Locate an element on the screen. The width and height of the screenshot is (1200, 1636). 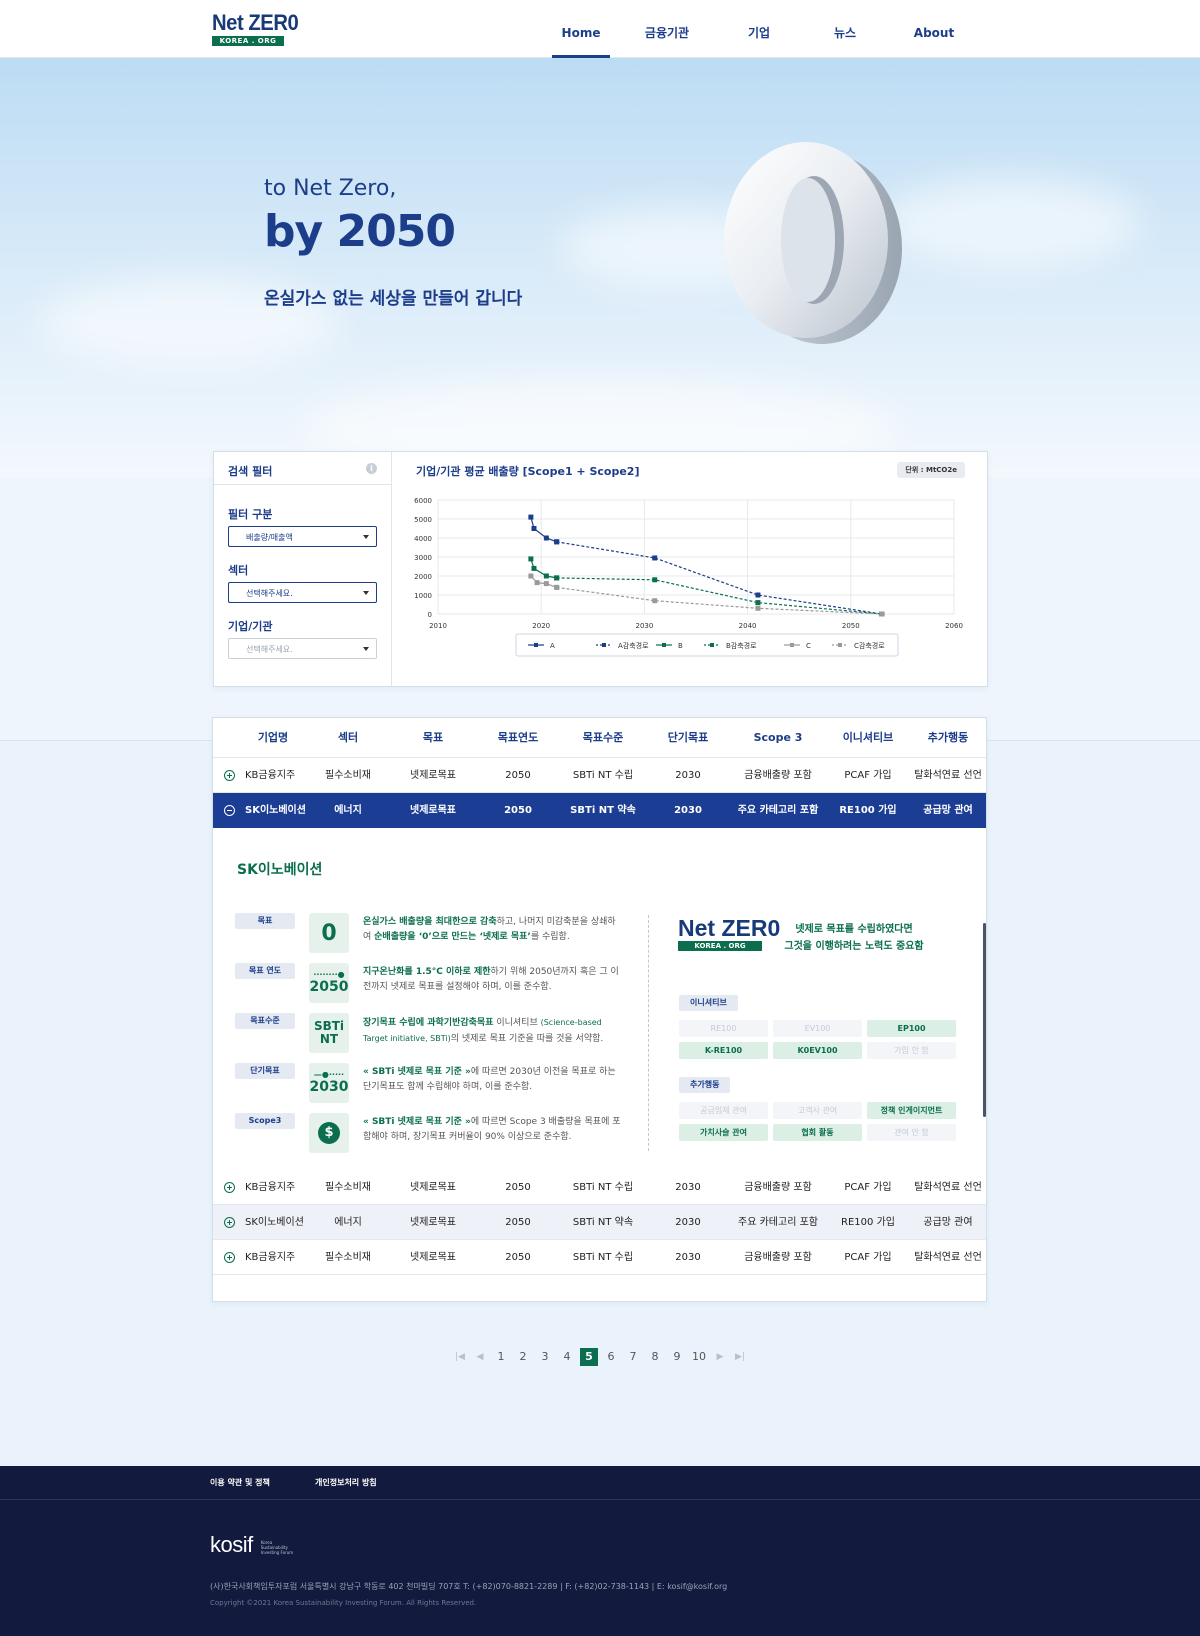
page-number: 2 is located at coordinates (523, 1357).